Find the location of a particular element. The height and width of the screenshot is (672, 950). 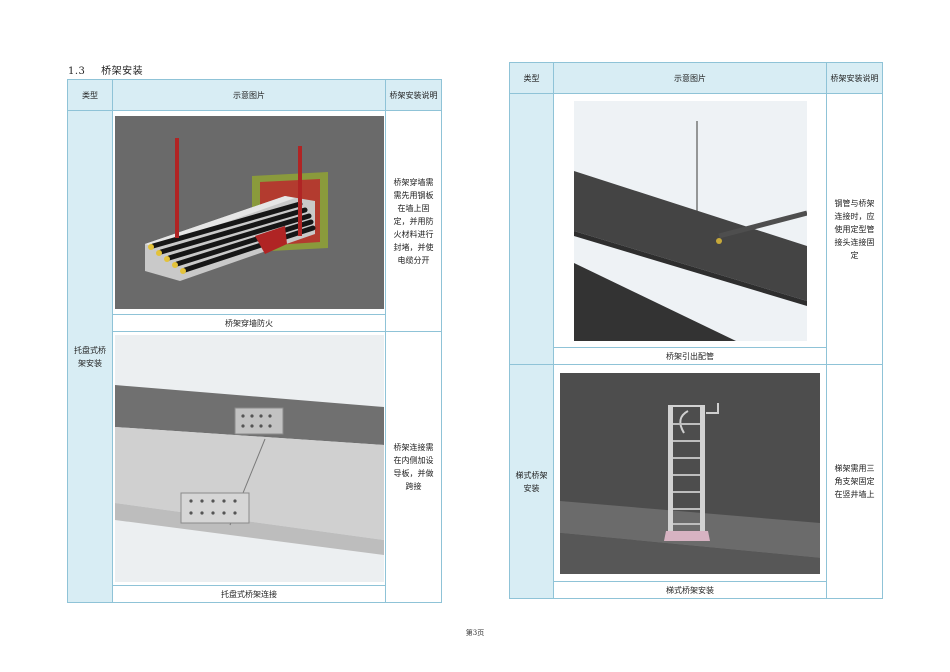

image-caption: 托盘式桥架连接 is located at coordinates (249, 594).